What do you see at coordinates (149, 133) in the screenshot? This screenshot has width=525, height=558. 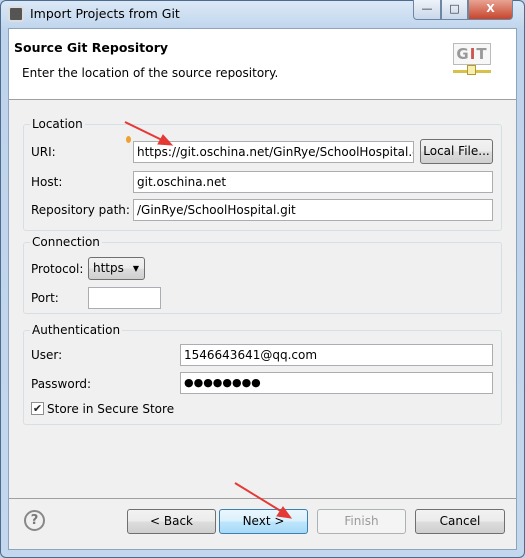 I see `arrow-to-uri` at bounding box center [149, 133].